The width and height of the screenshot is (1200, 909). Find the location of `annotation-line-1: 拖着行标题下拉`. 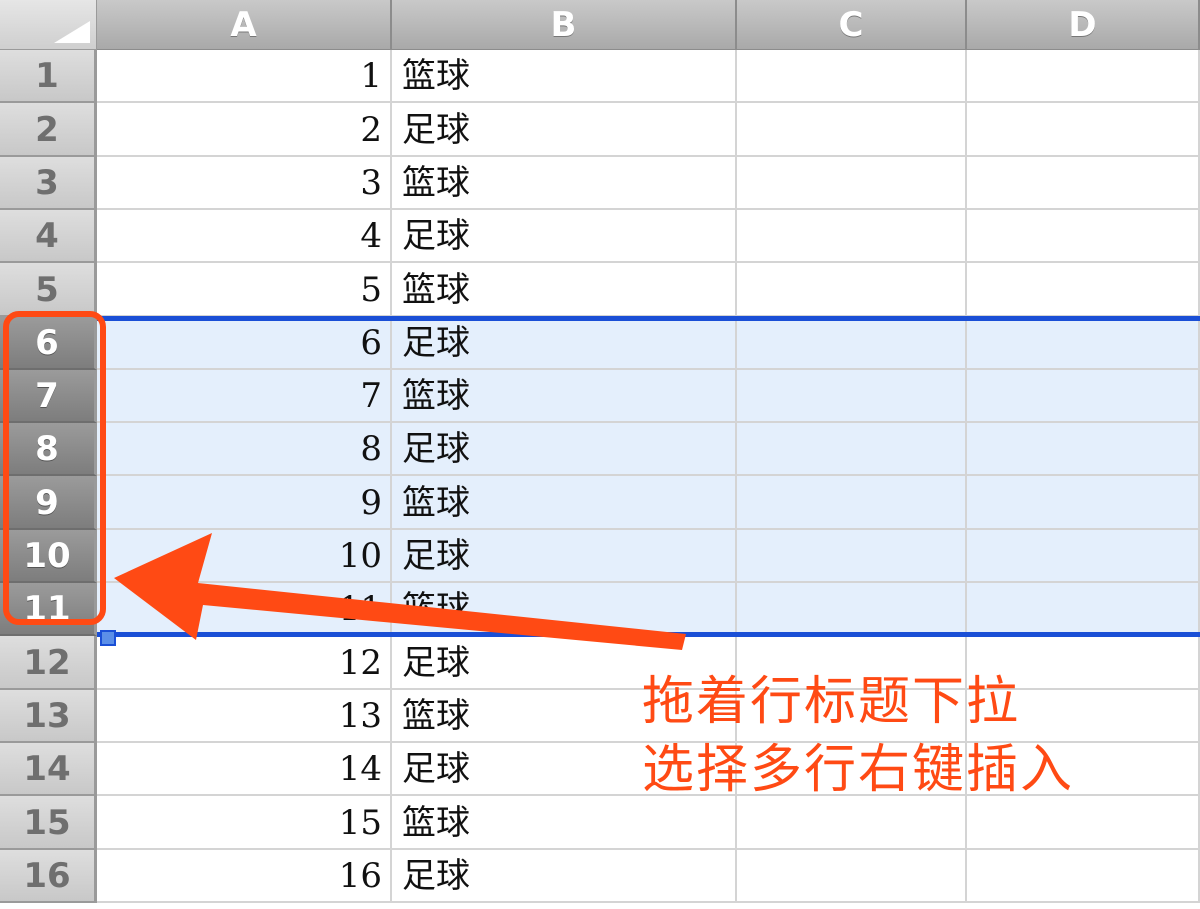

annotation-line-1: 拖着行标题下拉 is located at coordinates (831, 702).